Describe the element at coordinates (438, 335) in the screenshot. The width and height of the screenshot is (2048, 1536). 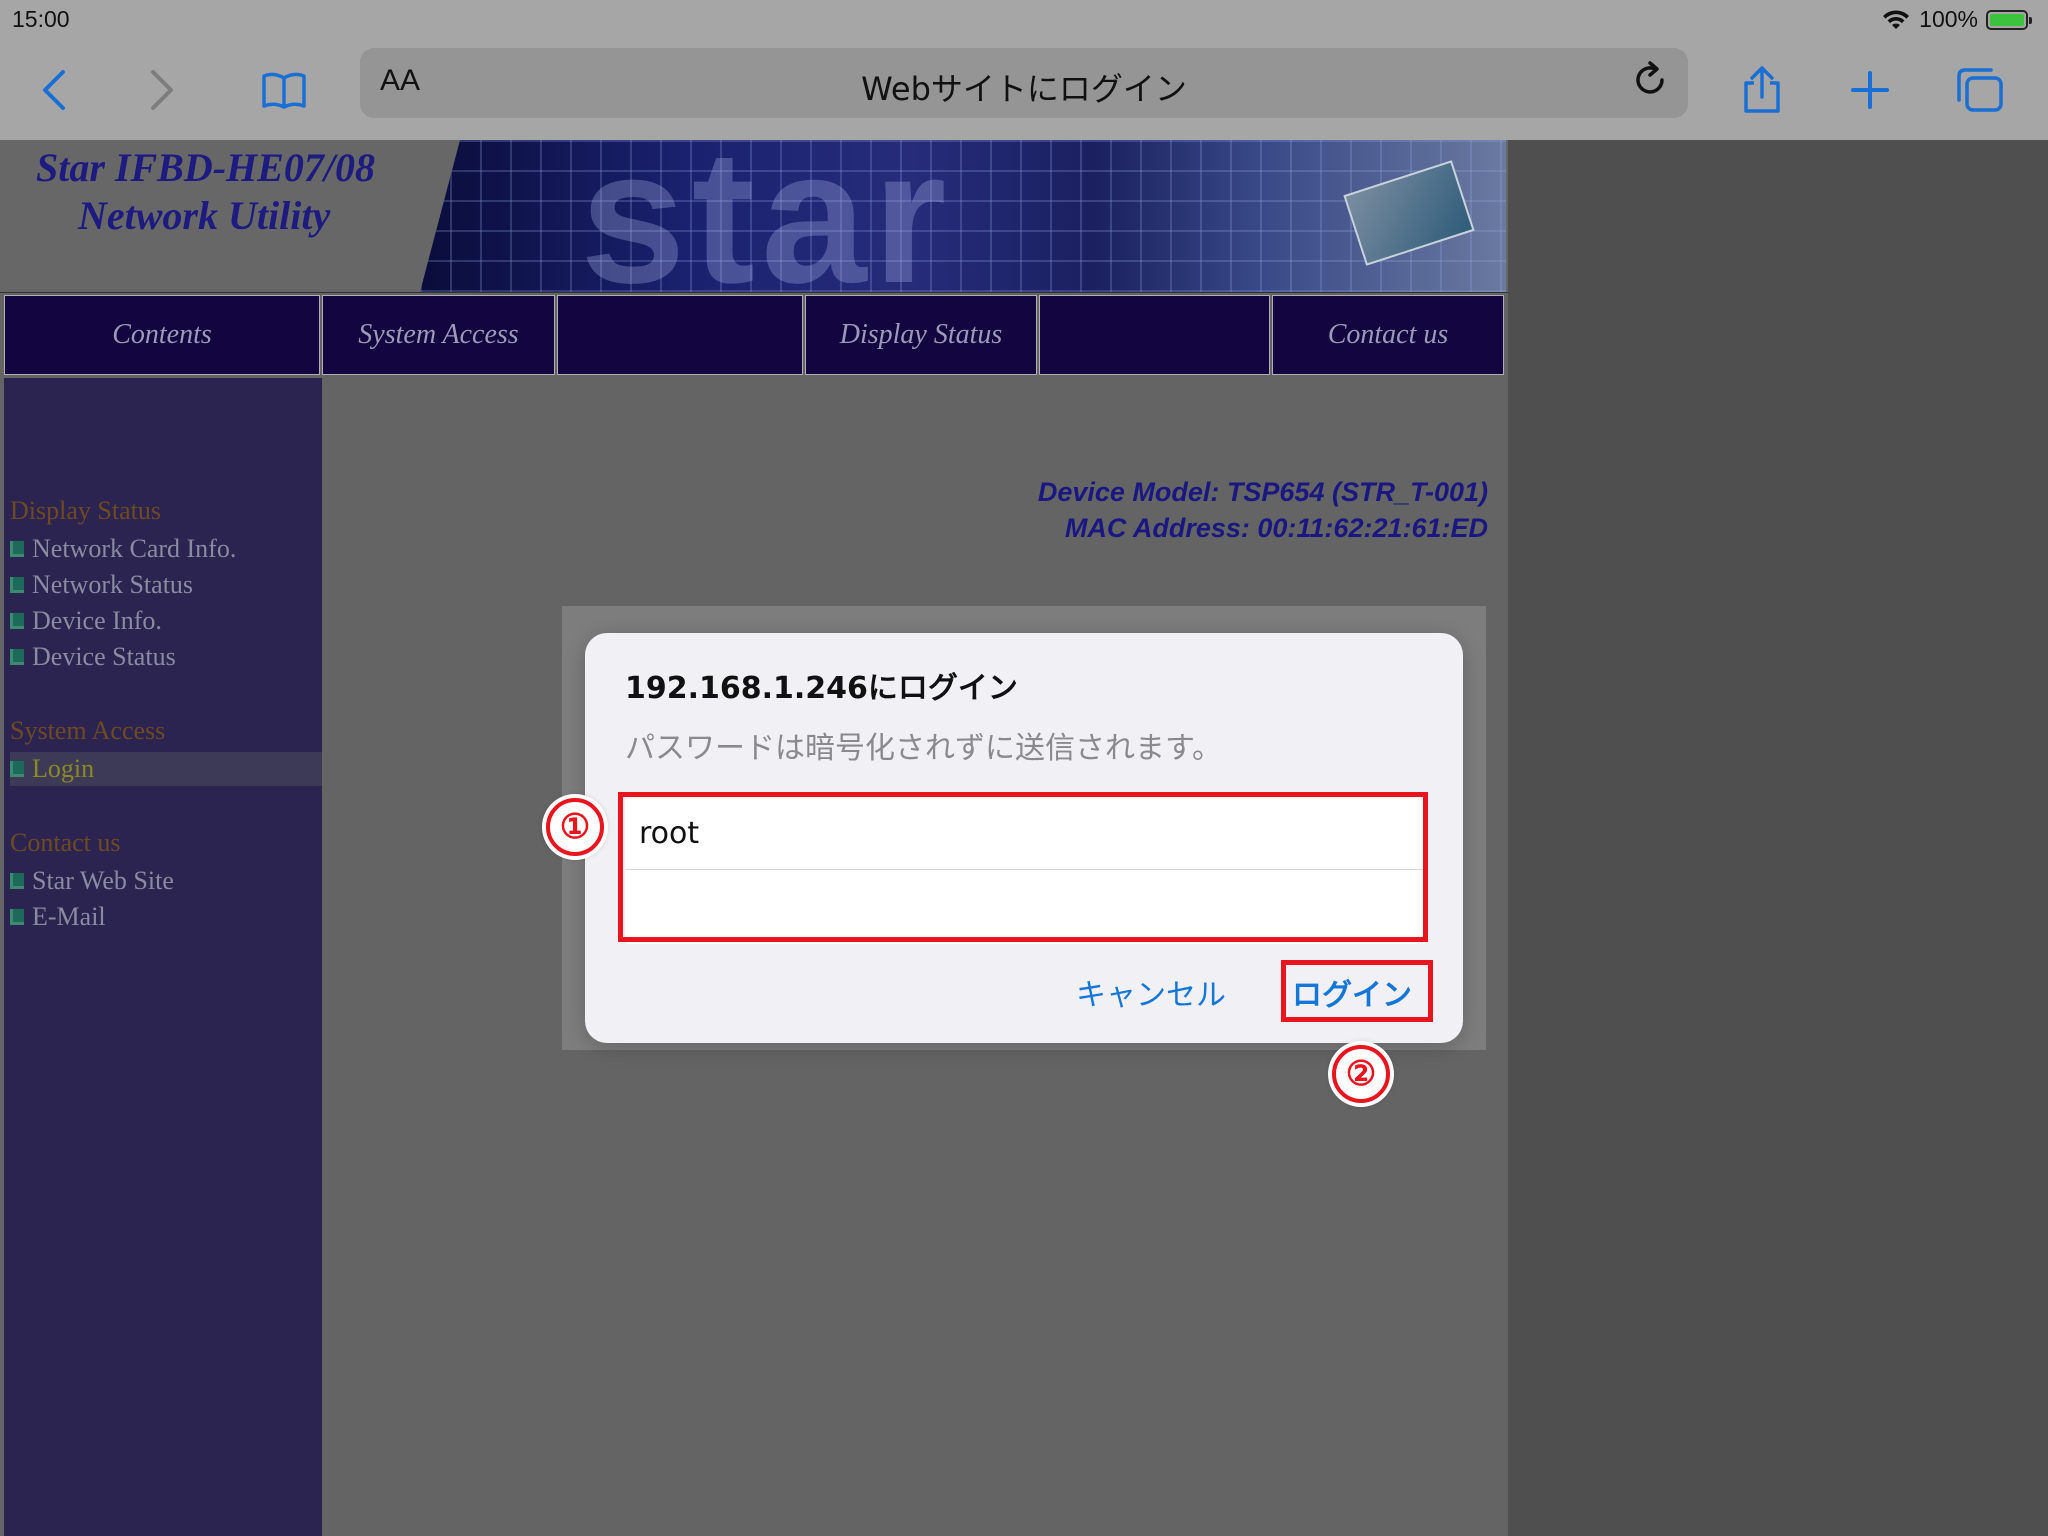
I see `nav-system-access: System Access` at that location.